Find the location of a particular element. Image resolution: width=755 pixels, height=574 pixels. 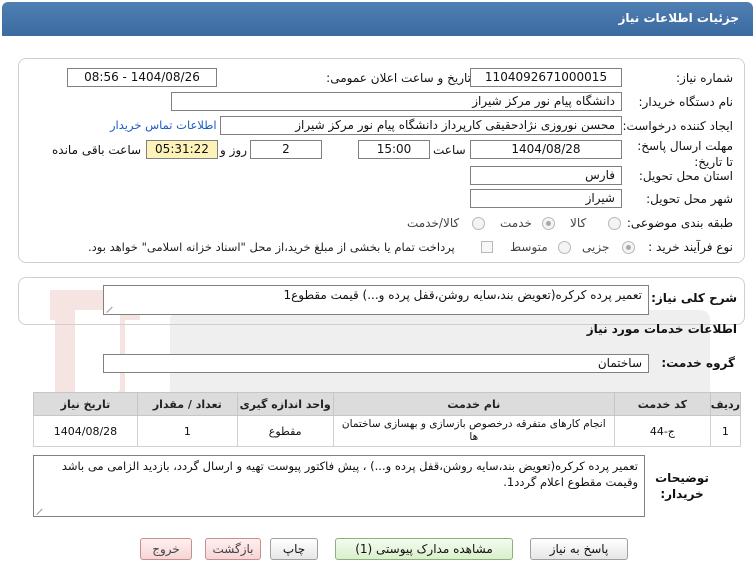

reply-button: پاسخ به نیاز is located at coordinates (579, 549).